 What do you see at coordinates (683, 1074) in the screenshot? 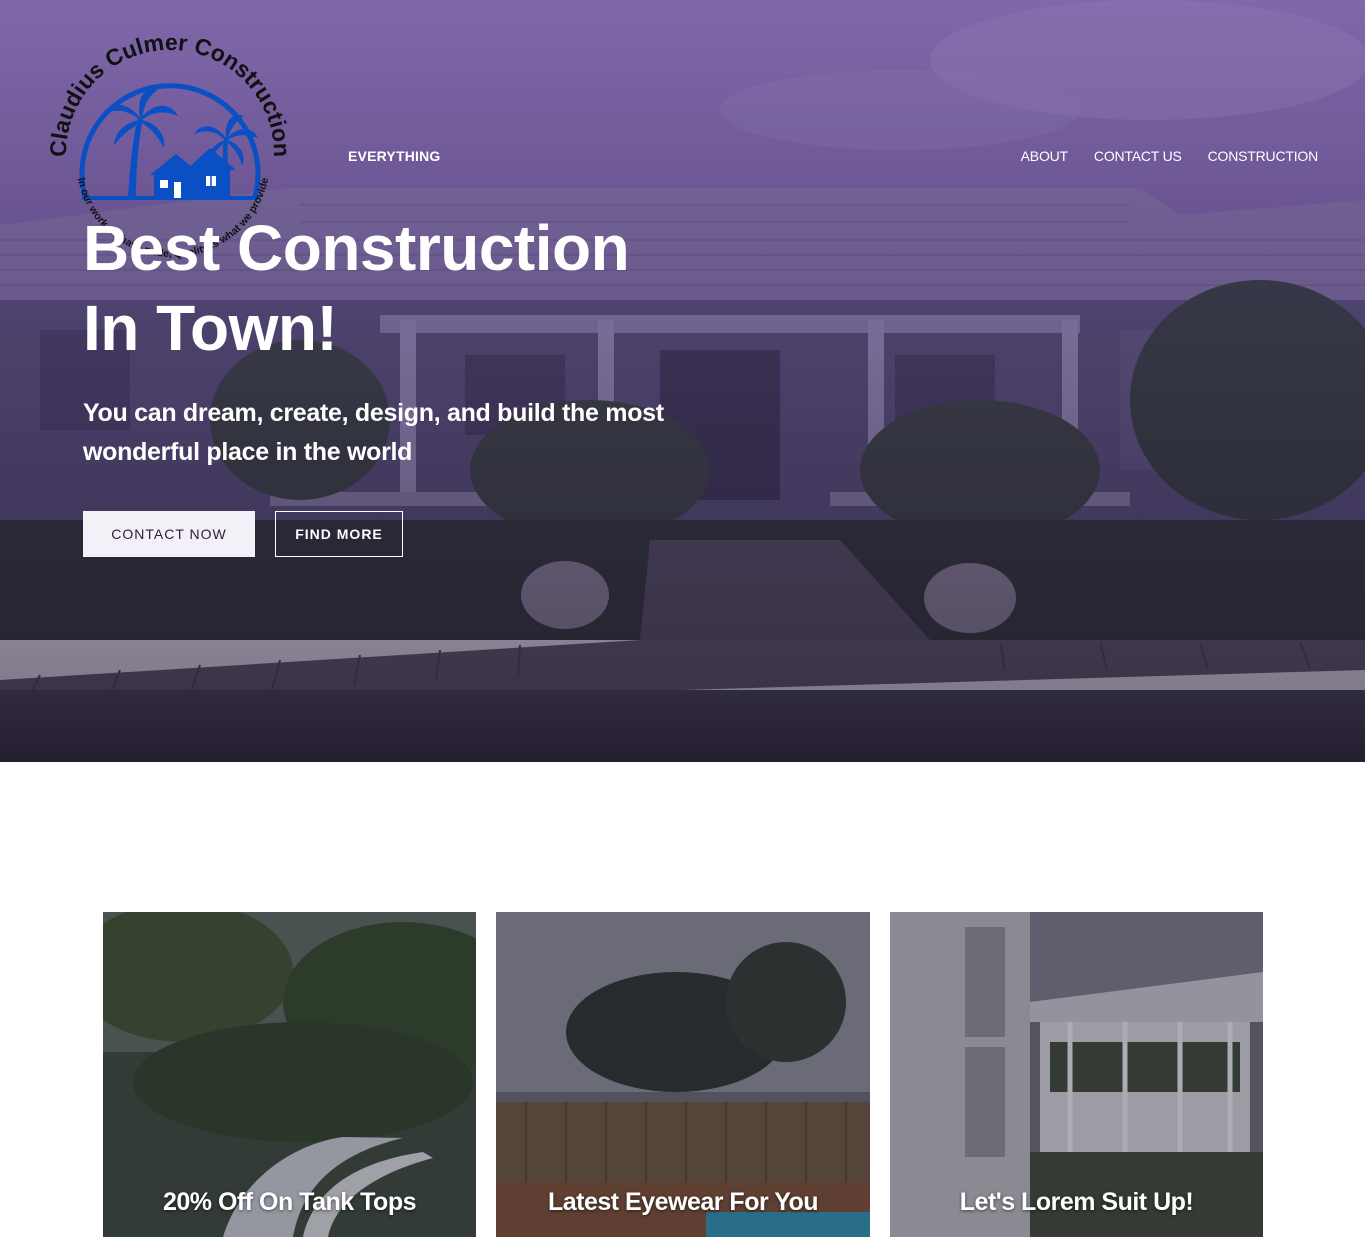
I see `promo-card-eyewear: Latest Eyewear For You` at bounding box center [683, 1074].